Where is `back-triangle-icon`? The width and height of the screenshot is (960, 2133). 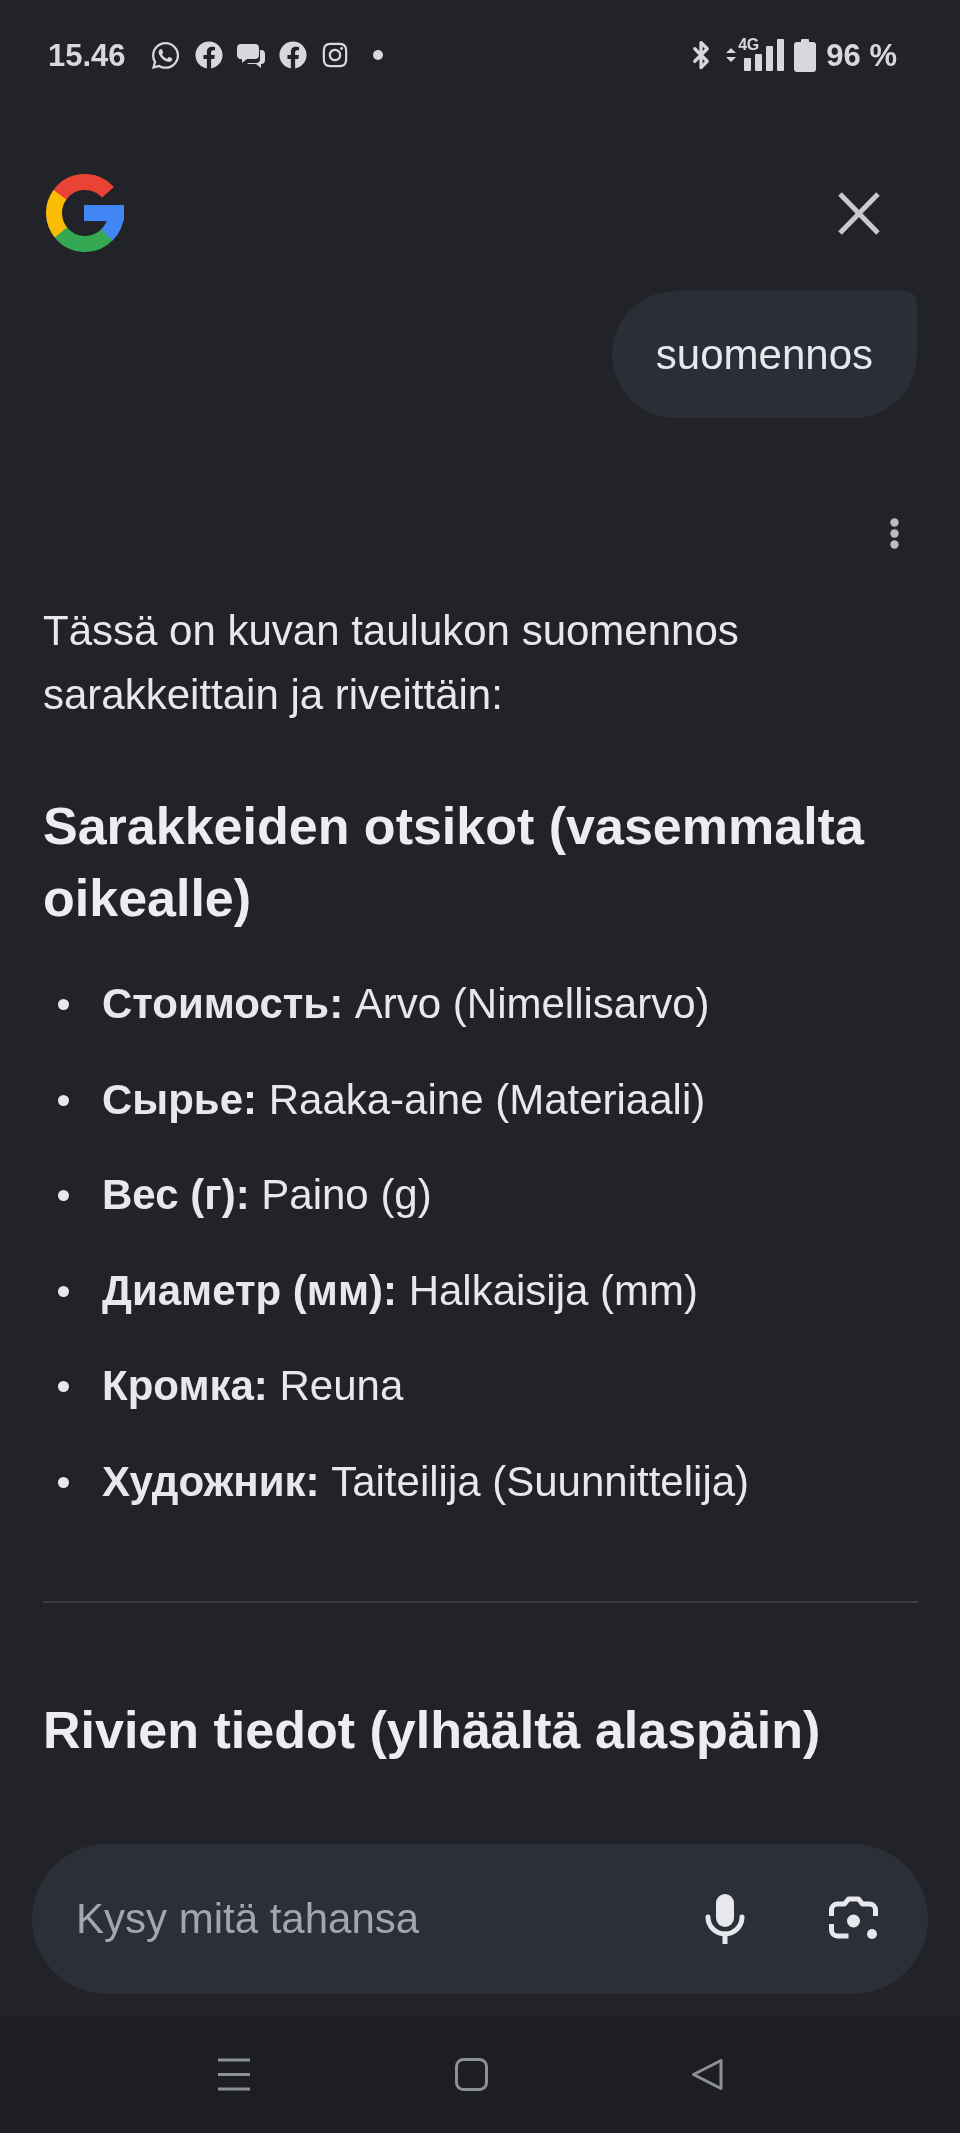 back-triangle-icon is located at coordinates (707, 2074).